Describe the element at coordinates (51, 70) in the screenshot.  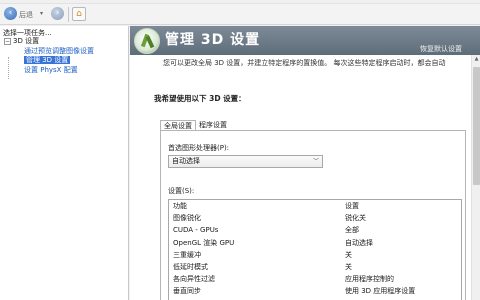
I see `tree-item-label: 设置 PhysX 配置` at that location.